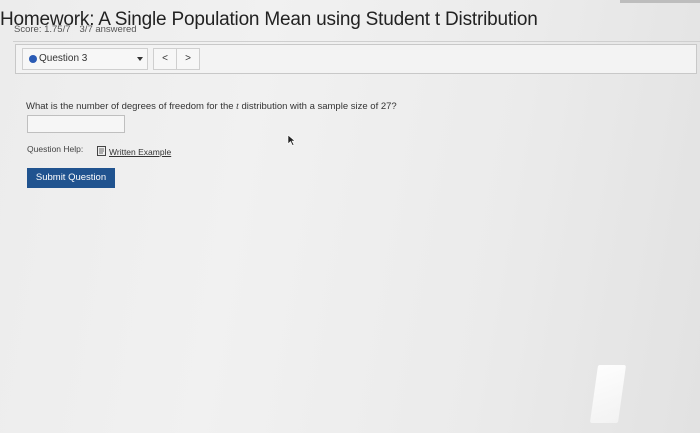 The height and width of the screenshot is (433, 700). I want to click on screen-glare, so click(608, 394).